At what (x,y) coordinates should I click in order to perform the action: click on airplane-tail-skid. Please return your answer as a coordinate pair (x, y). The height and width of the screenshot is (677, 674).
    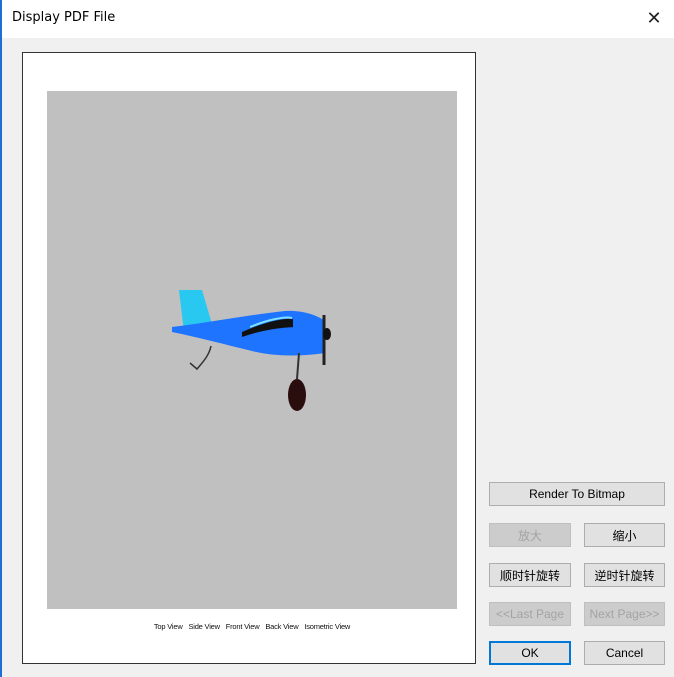
    Looking at the image, I should click on (200, 358).